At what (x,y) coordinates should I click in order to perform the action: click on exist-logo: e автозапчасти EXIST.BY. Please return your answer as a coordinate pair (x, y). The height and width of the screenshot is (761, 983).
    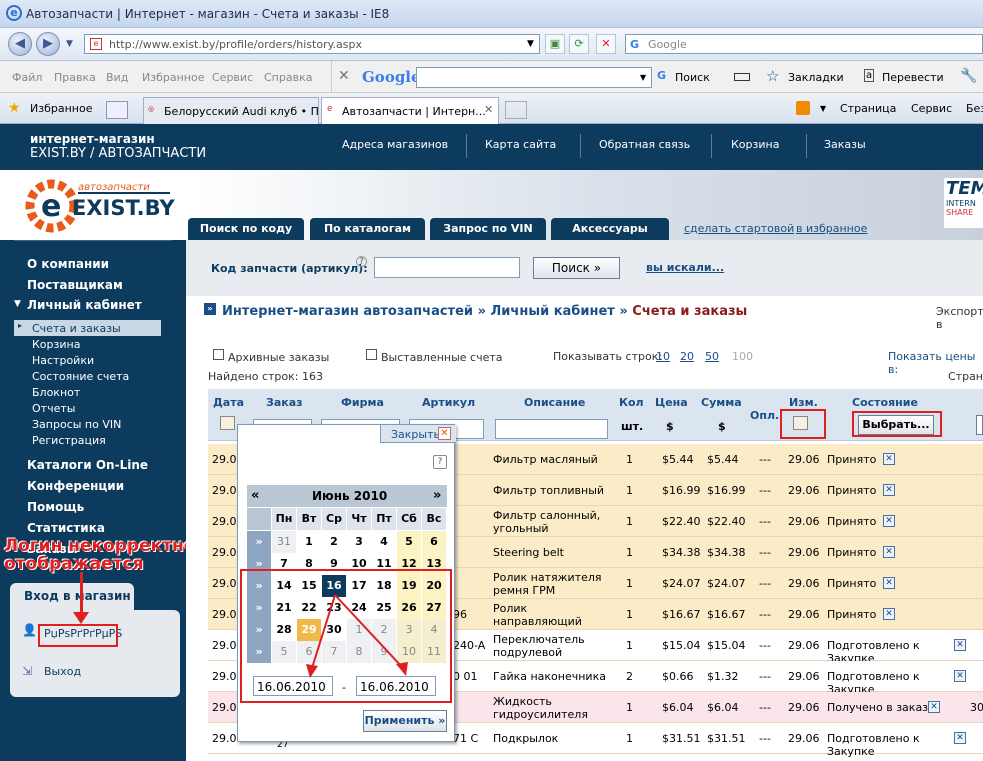
    Looking at the image, I should click on (99, 206).